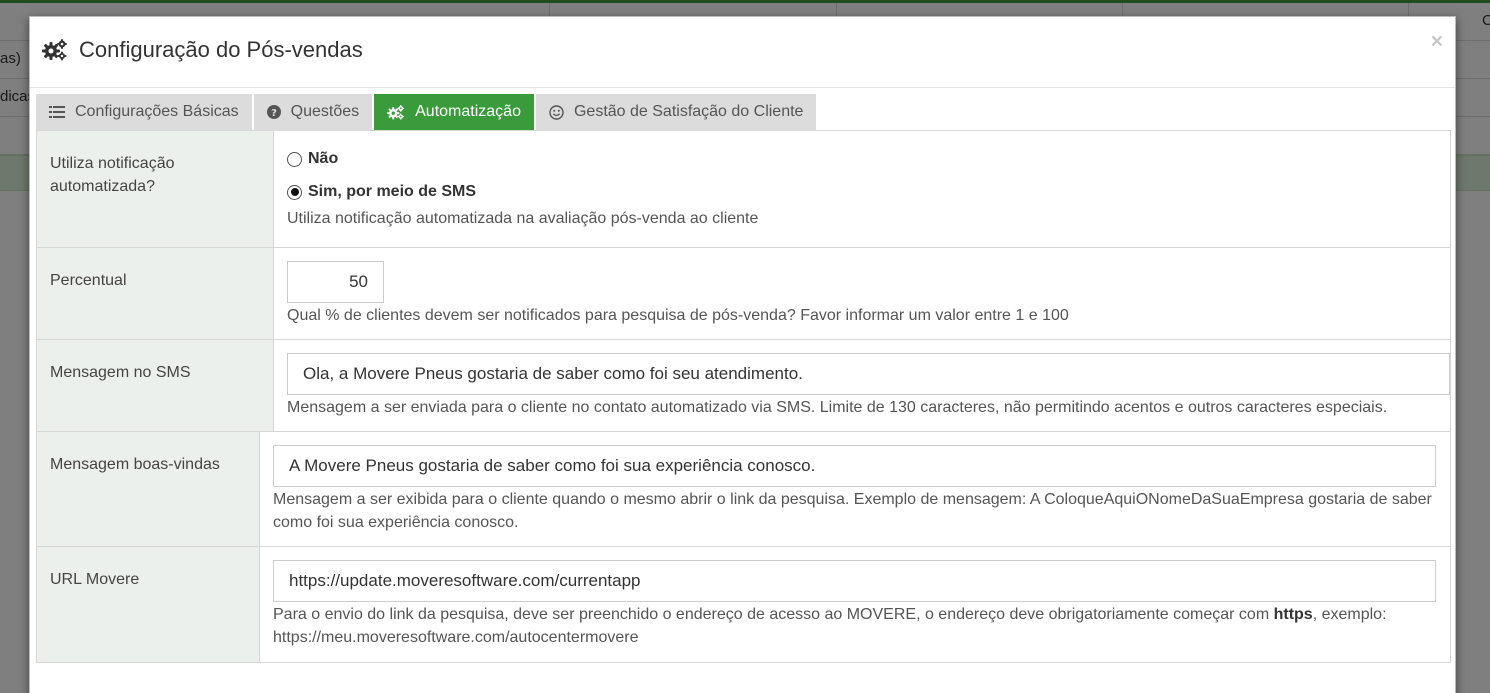  Describe the element at coordinates (1293, 614) in the screenshot. I see `help-text-bold: https` at that location.